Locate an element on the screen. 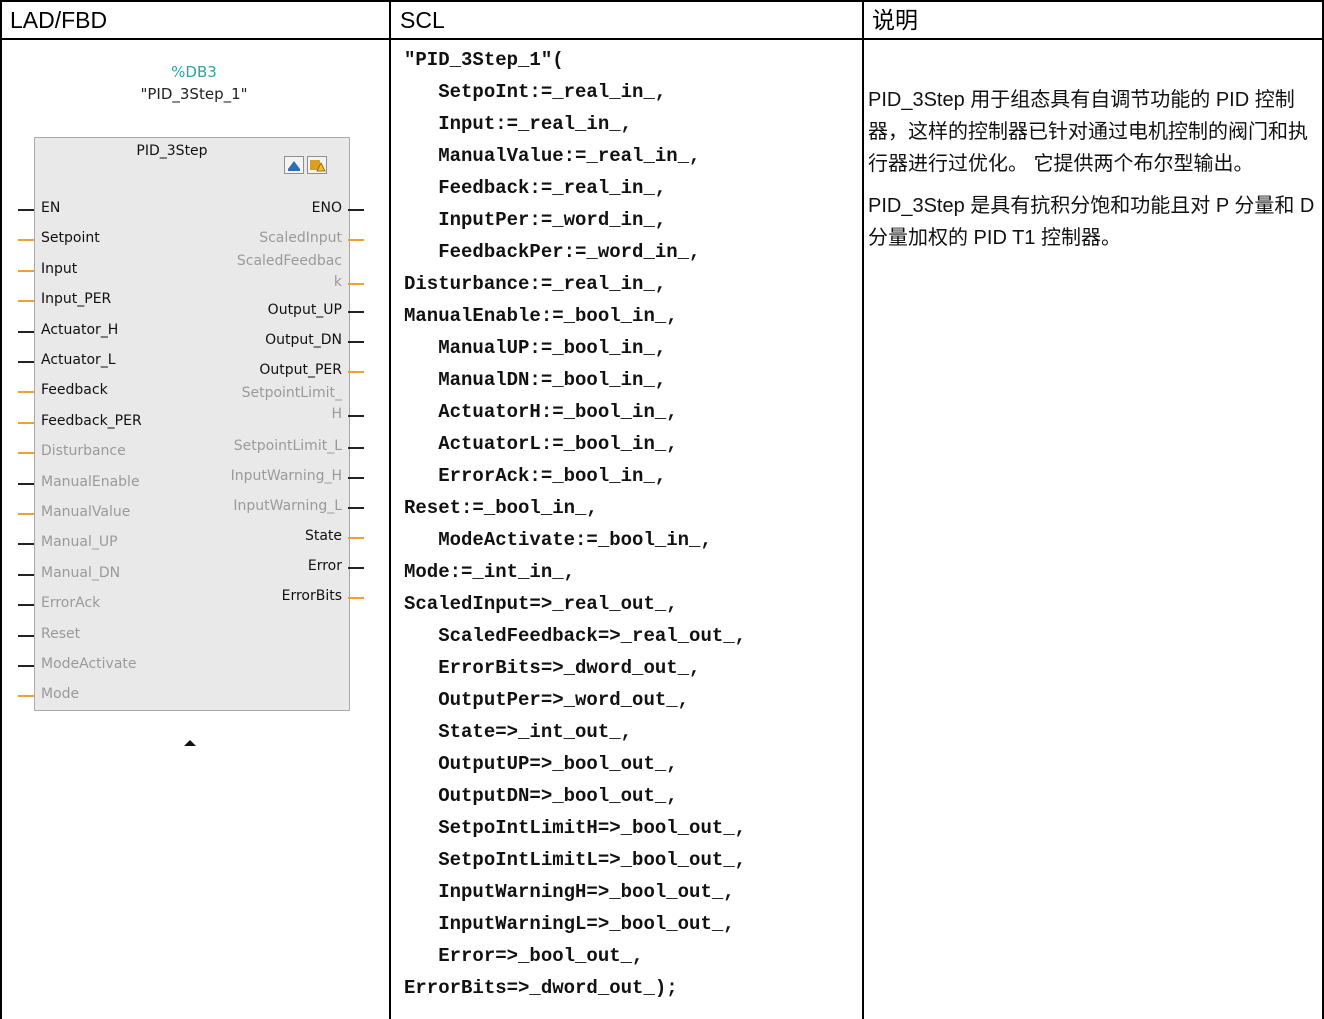 The image size is (1324, 1019). scl-code-line: Mode:=_int_in_, is located at coordinates (490, 572).